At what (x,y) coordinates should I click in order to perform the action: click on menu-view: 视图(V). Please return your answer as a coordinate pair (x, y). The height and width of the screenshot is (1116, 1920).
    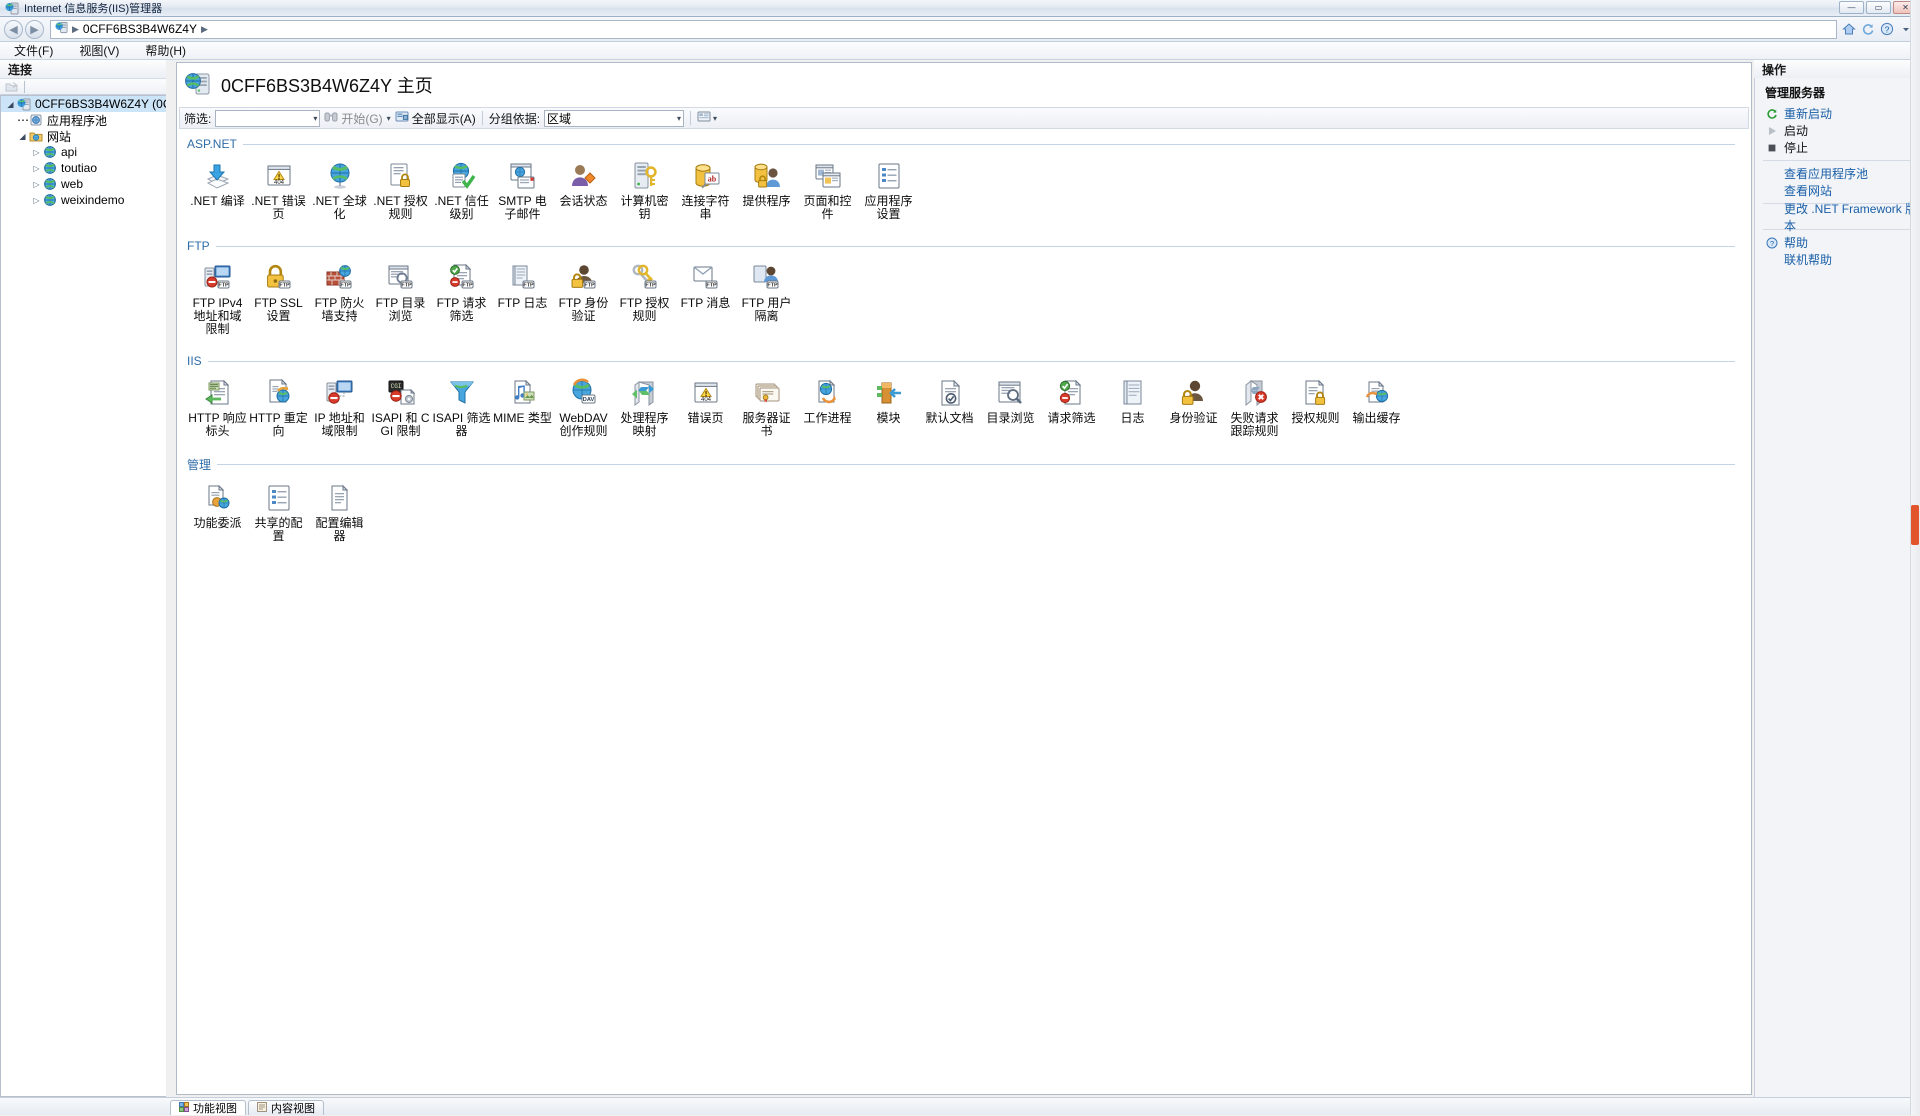
    Looking at the image, I should click on (99, 50).